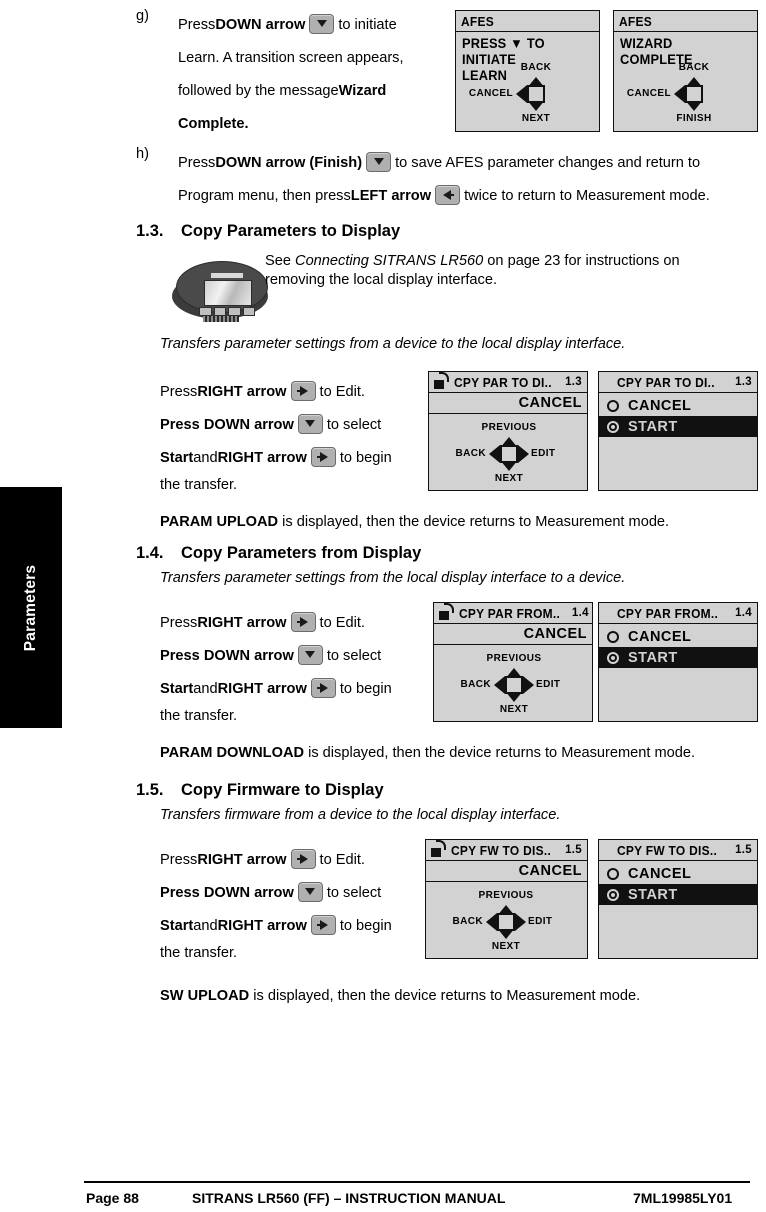 This screenshot has height=1212, width=766. Describe the element at coordinates (467, 921) in the screenshot. I see `nav-label-left: BACK` at that location.